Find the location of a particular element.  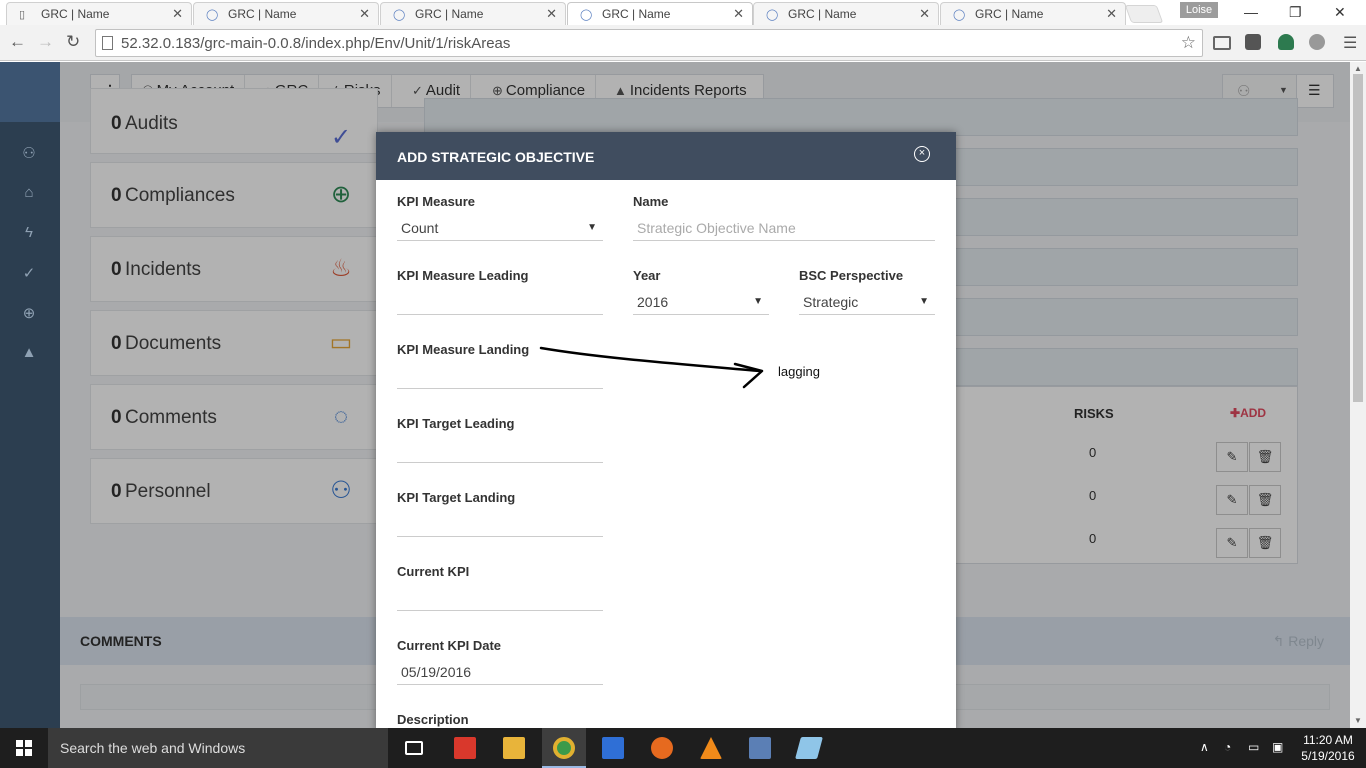

home-icon: ⌂ is located at coordinates (29, 192).